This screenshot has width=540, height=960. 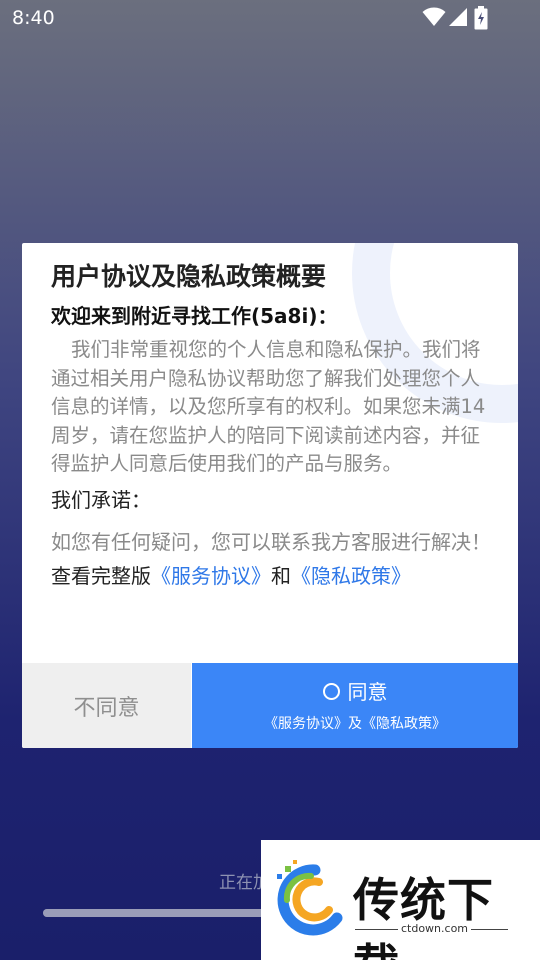 I want to click on welcome-text: 欢迎来到附近寻找工作(5a8i)：, so click(x=194, y=316).